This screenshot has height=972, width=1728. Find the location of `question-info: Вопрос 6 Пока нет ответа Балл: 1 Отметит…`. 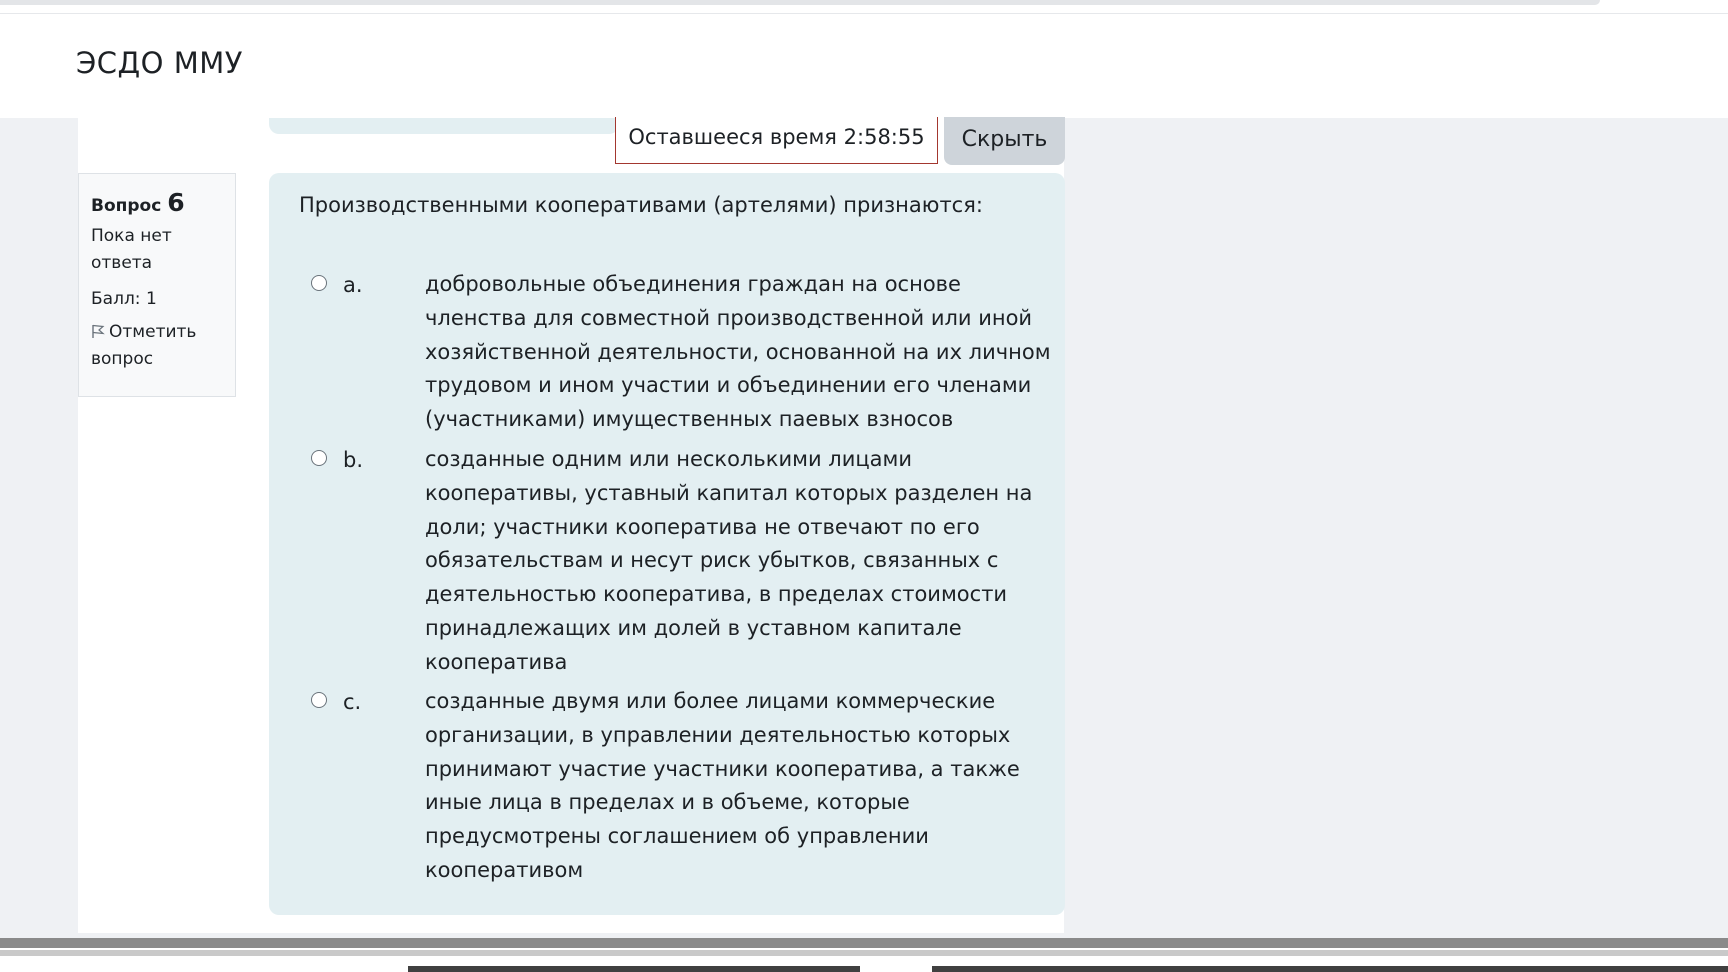

question-info: Вопрос 6 Пока нет ответа Балл: 1 Отметит… is located at coordinates (157, 285).